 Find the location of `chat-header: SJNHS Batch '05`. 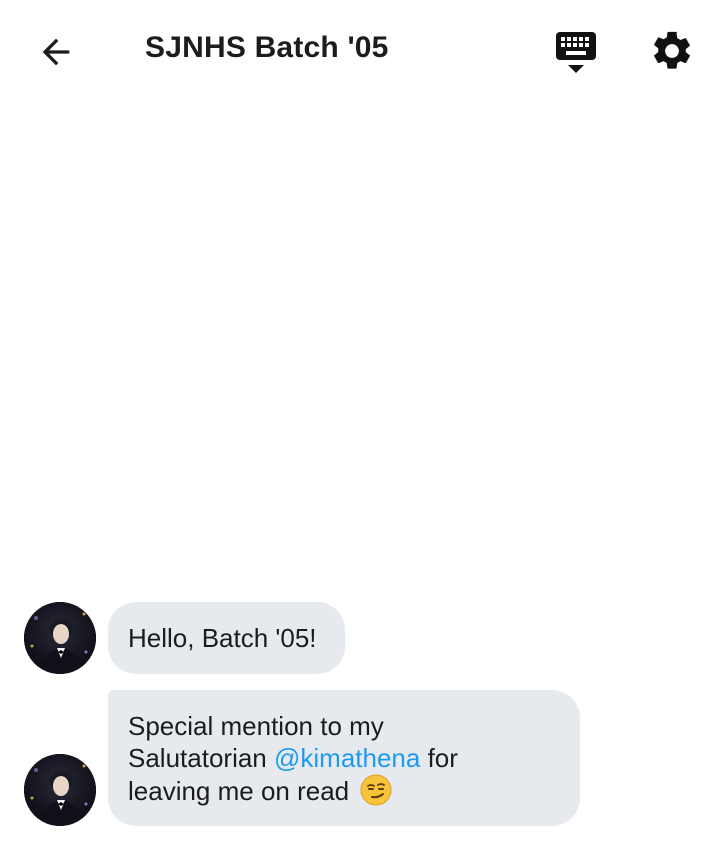

chat-header: SJNHS Batch '05 is located at coordinates (360, 52).